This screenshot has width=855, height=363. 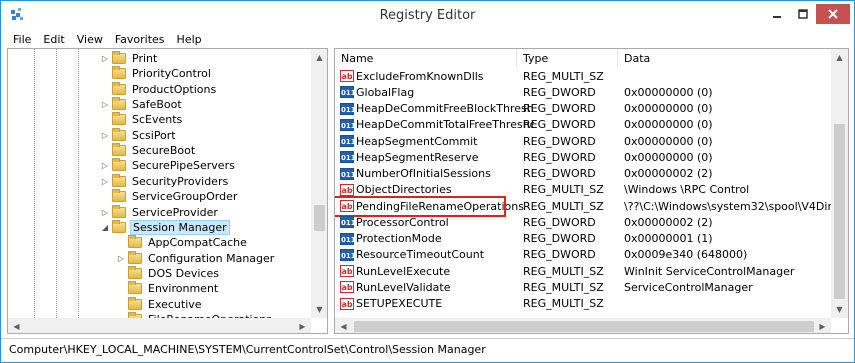 I want to click on tree-item: AppCompatCache, so click(x=182, y=242).